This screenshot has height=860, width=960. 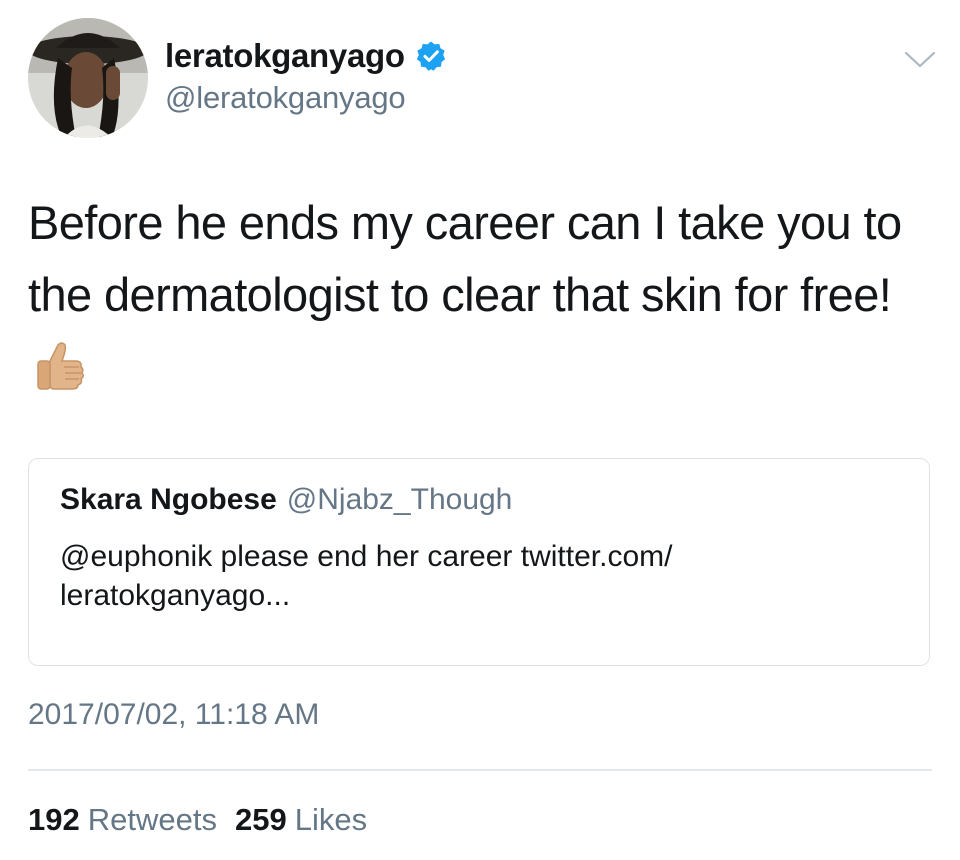 I want to click on chevron-down-icon, so click(x=920, y=59).